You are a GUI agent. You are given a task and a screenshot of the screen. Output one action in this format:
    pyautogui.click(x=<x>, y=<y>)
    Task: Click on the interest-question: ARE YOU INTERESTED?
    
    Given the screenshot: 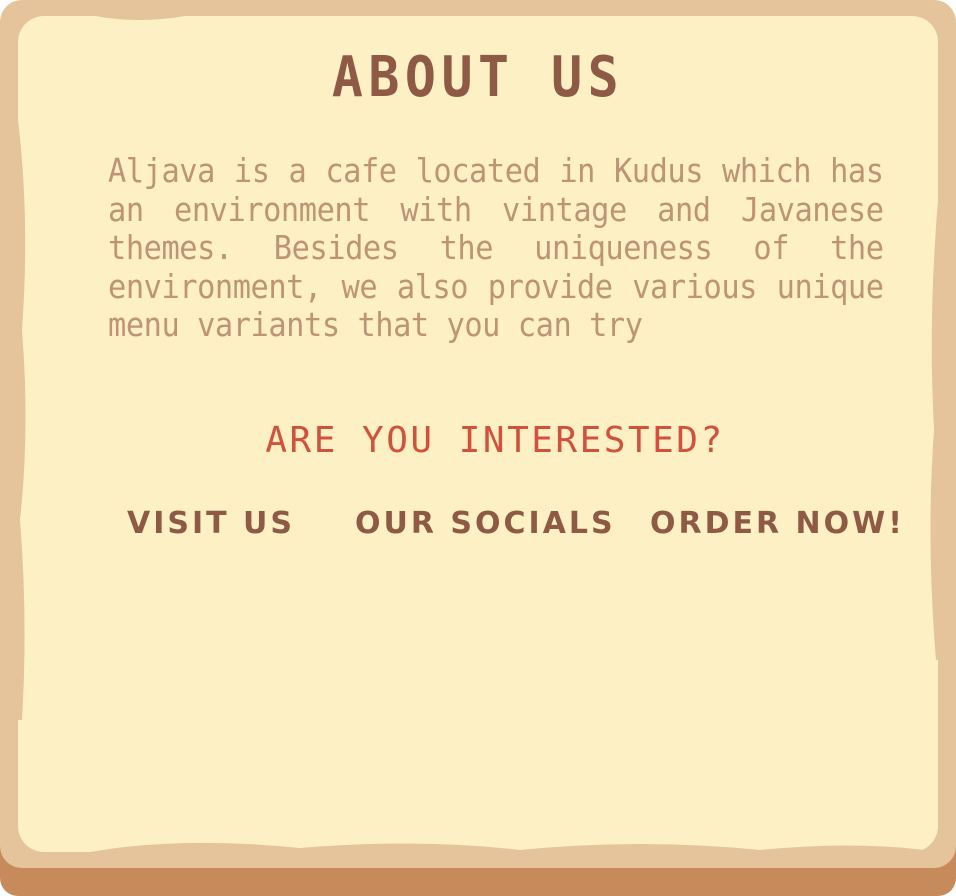 What is the action you would take?
    pyautogui.click(x=495, y=440)
    